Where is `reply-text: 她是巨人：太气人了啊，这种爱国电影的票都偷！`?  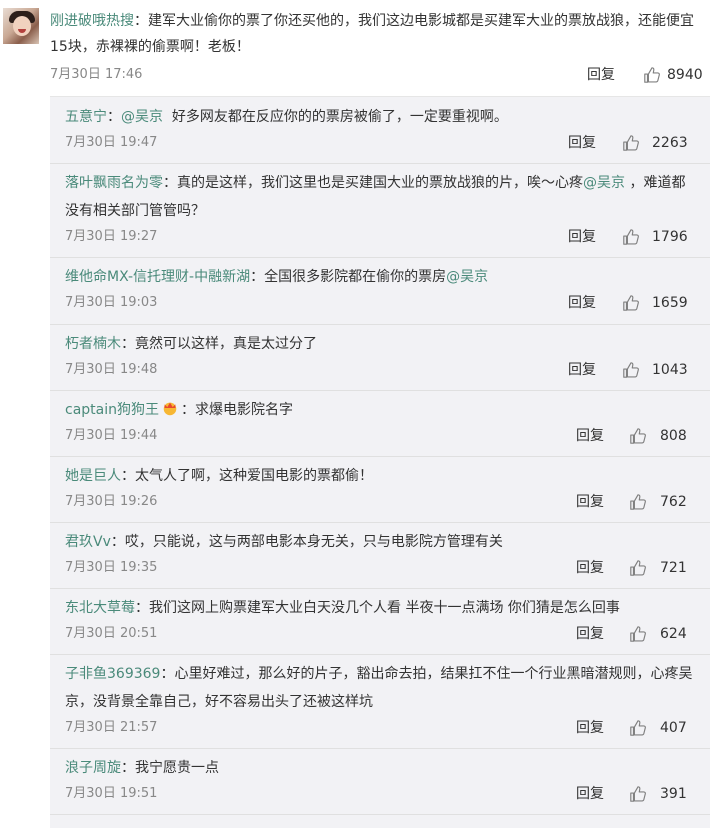 reply-text: 她是巨人：太气人了啊，这种爱国电影的票都偷！ is located at coordinates (380, 476).